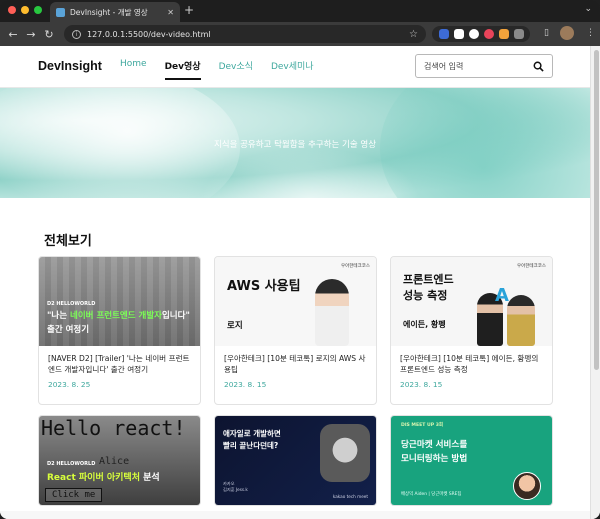 The image size is (600, 519). Describe the element at coordinates (425, 295) in the screenshot. I see `thumbnail-headline: 성능 측정` at that location.